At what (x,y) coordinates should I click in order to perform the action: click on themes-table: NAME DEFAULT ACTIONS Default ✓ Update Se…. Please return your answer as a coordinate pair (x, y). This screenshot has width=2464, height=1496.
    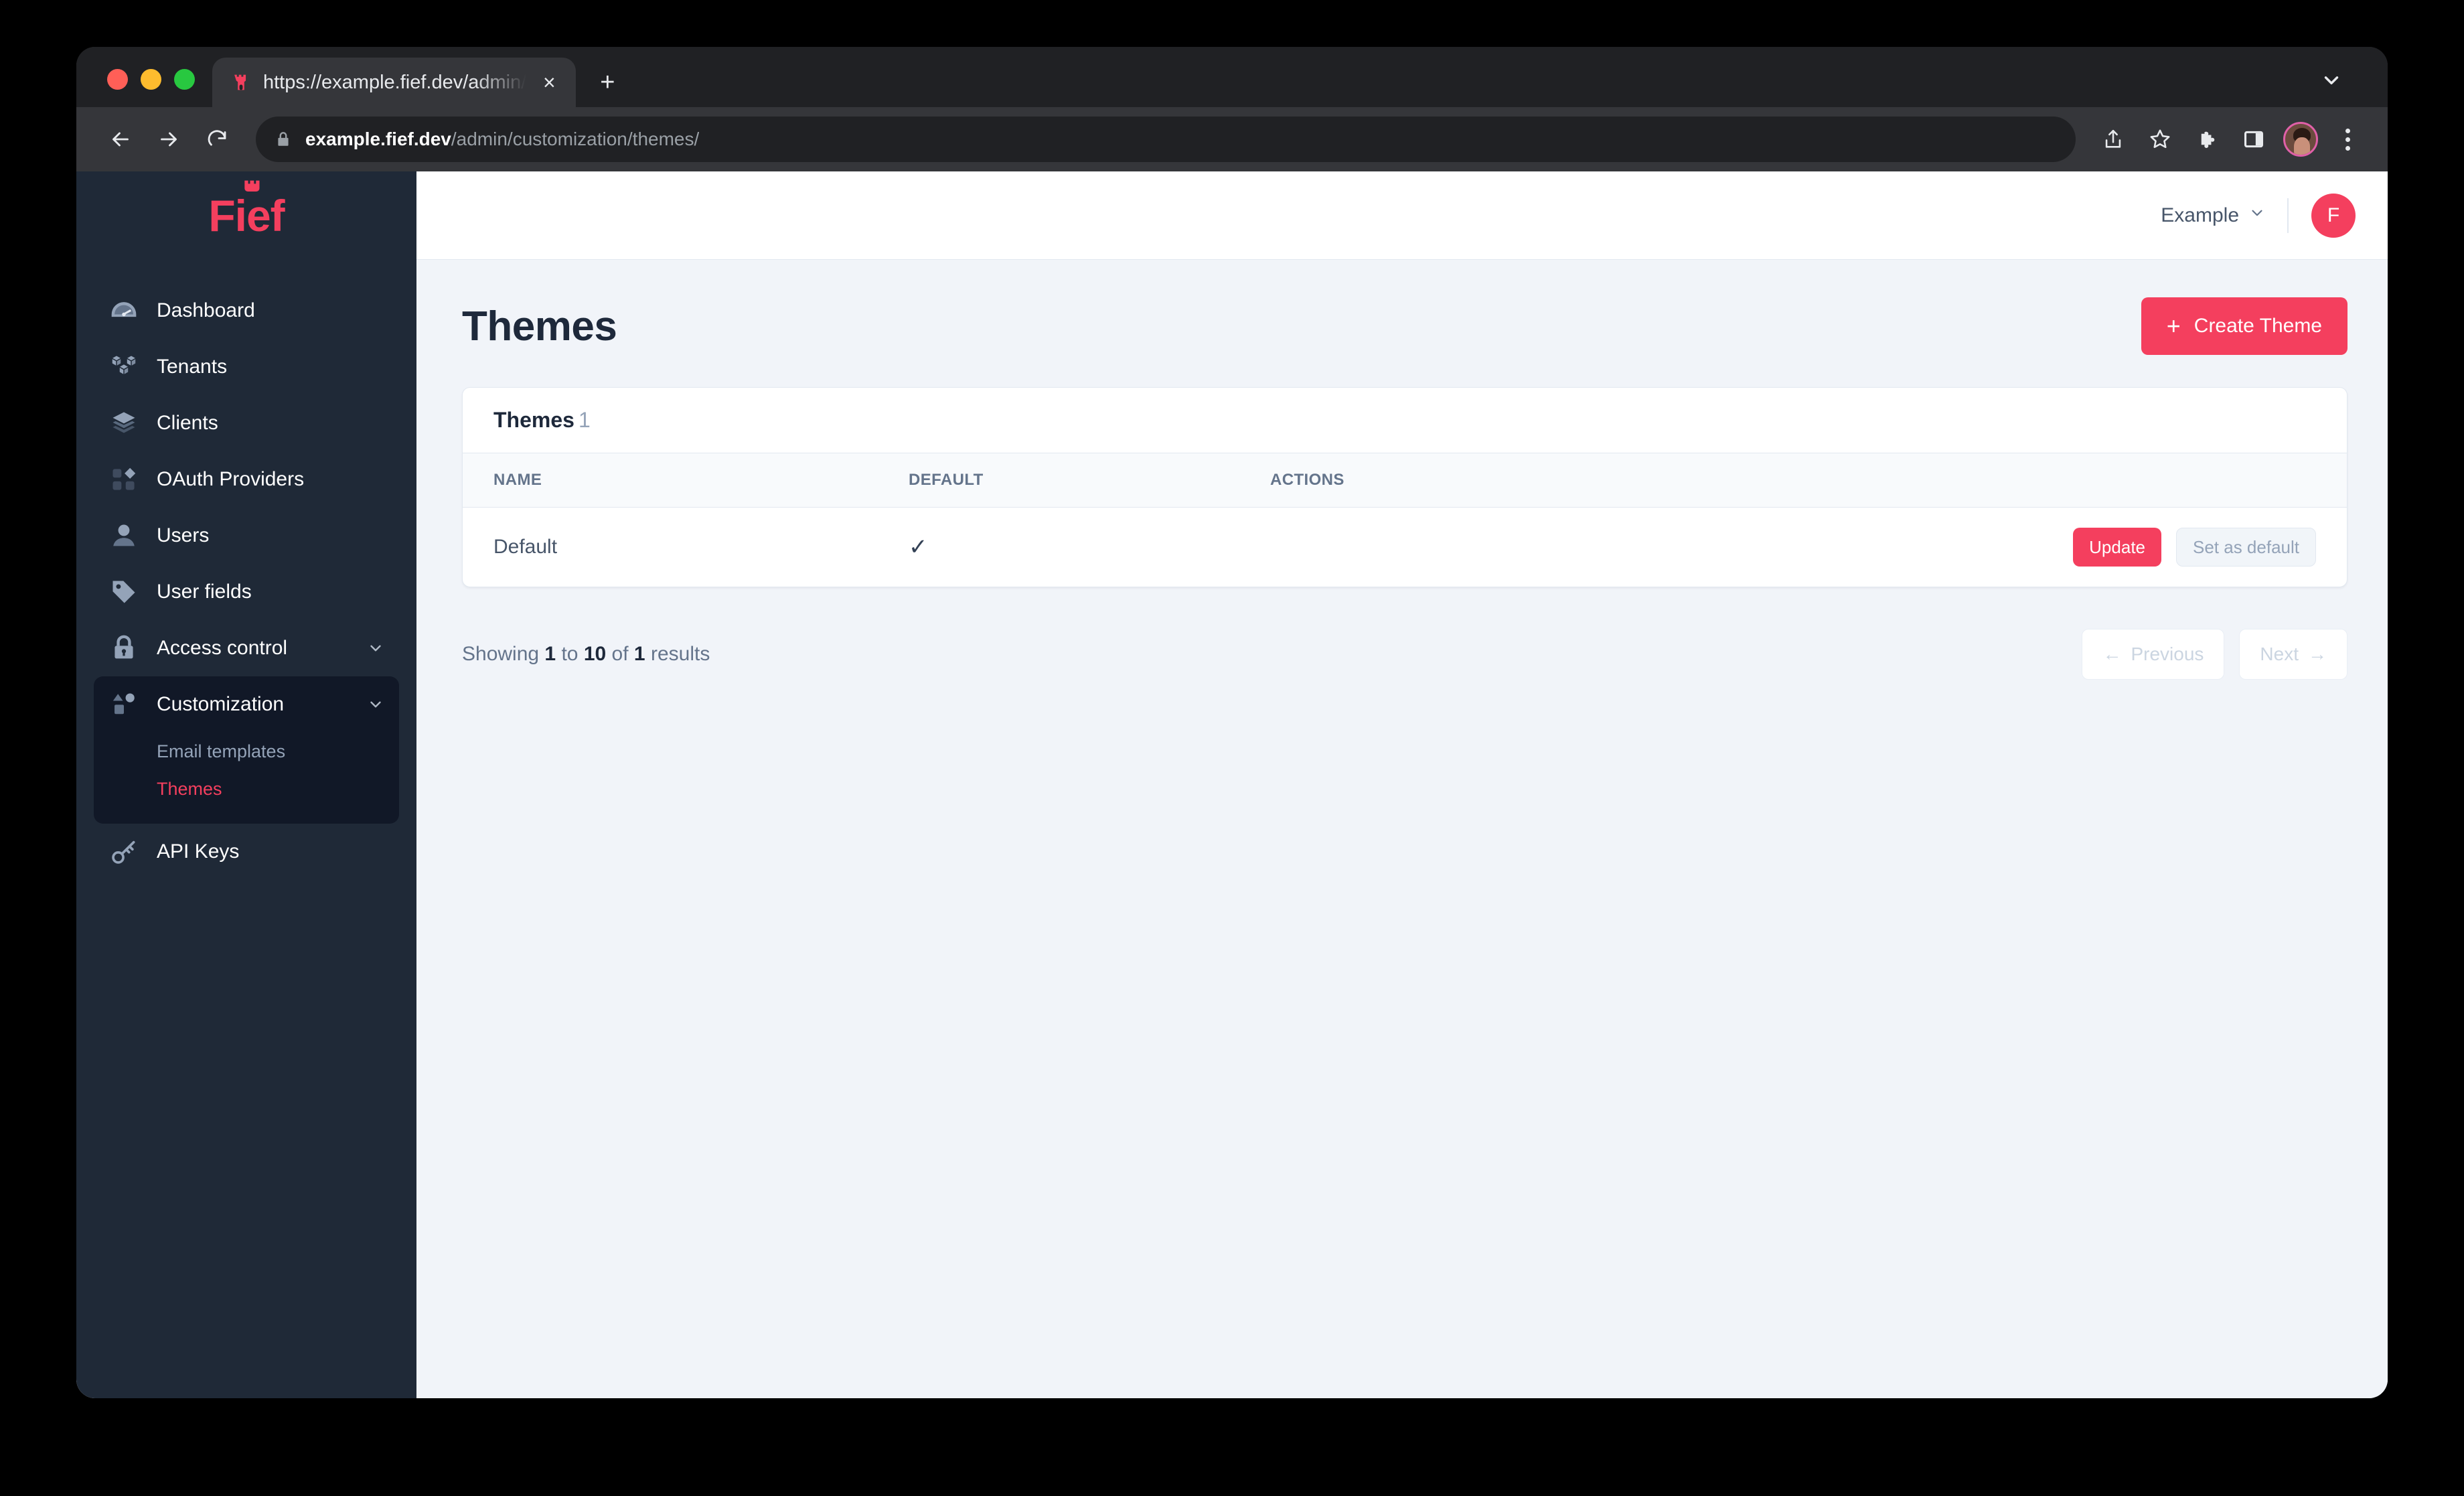
    Looking at the image, I should click on (1405, 520).